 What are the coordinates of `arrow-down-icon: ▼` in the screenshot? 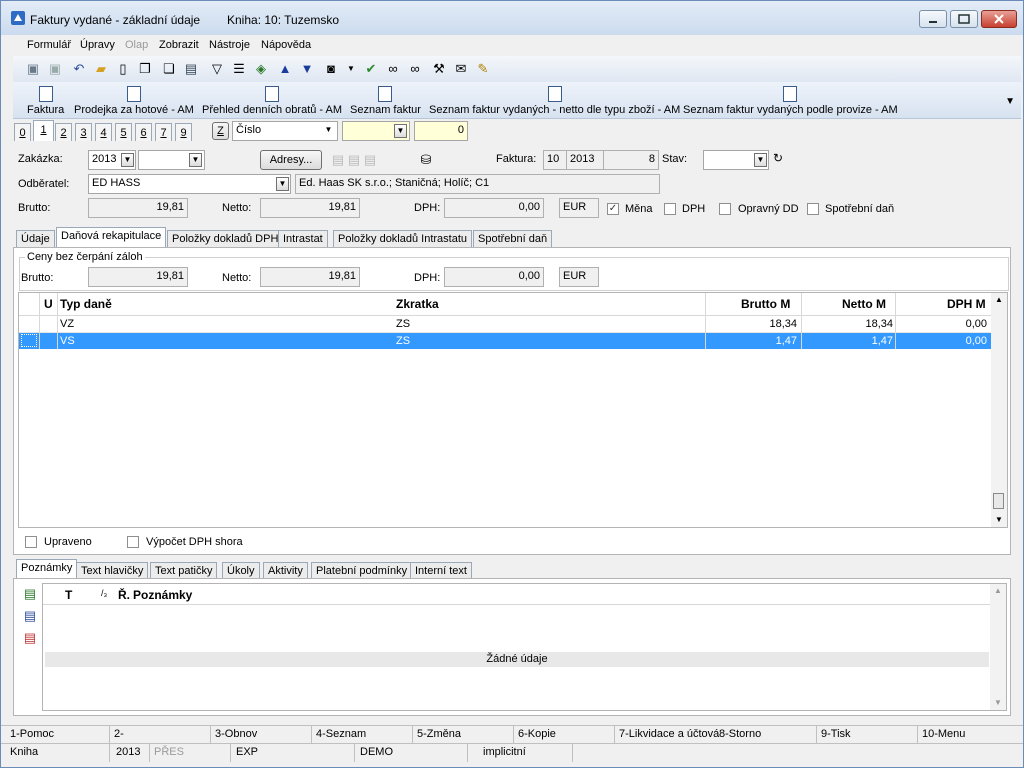 It's located at (307, 69).